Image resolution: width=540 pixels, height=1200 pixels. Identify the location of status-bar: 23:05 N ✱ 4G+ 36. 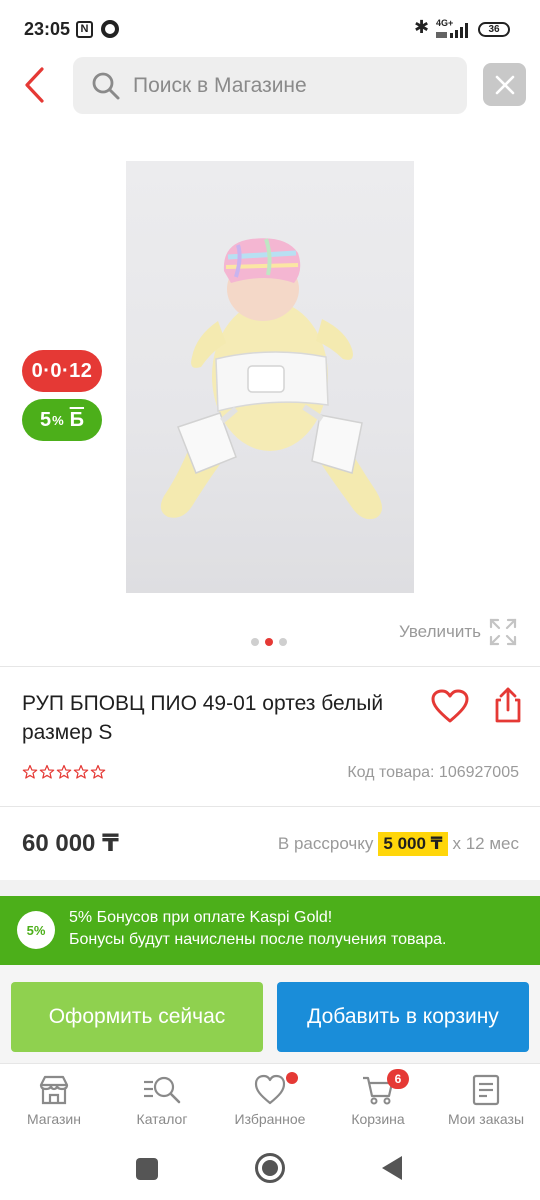
(270, 30).